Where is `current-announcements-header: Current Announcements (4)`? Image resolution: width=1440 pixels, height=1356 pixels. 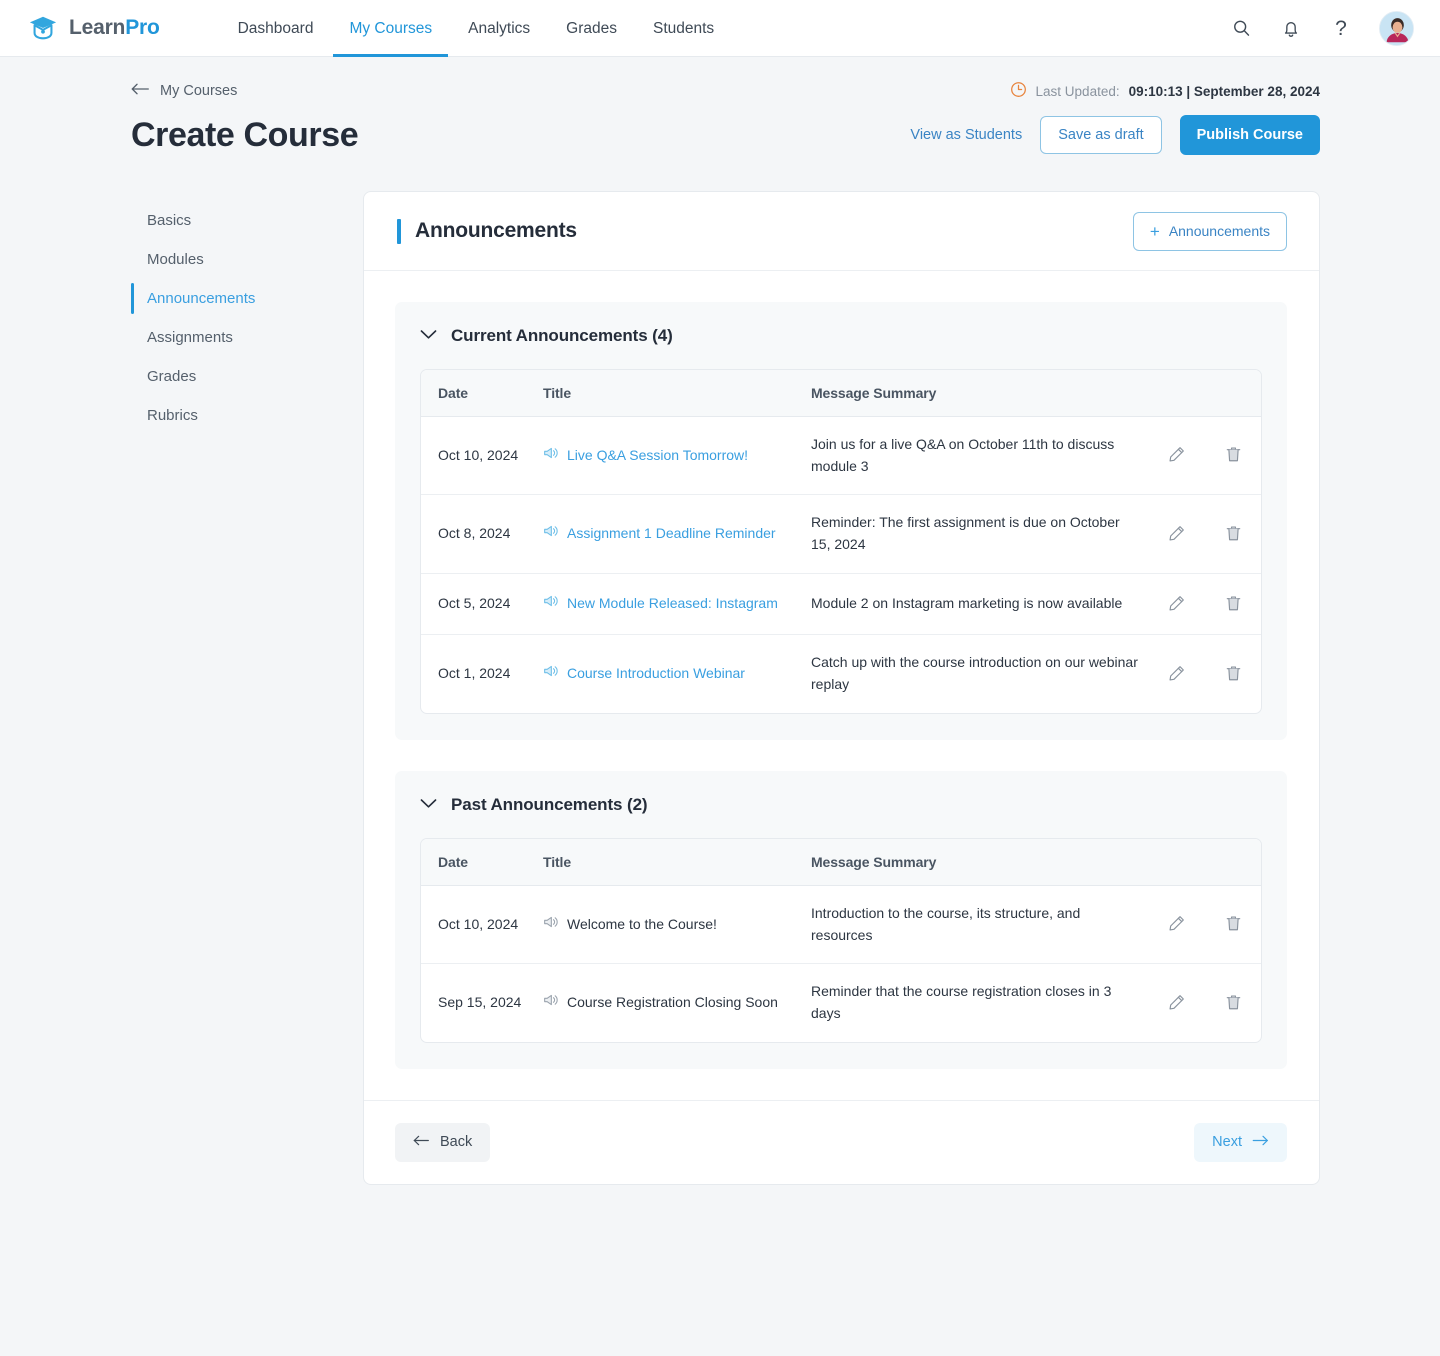
current-announcements-header: Current Announcements (4) is located at coordinates (841, 336).